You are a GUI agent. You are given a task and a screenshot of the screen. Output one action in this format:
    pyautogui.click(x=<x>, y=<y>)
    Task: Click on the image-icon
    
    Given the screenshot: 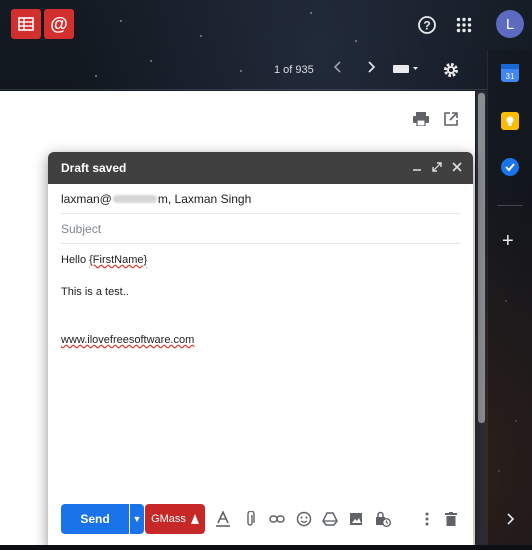 What is the action you would take?
    pyautogui.click(x=356, y=519)
    